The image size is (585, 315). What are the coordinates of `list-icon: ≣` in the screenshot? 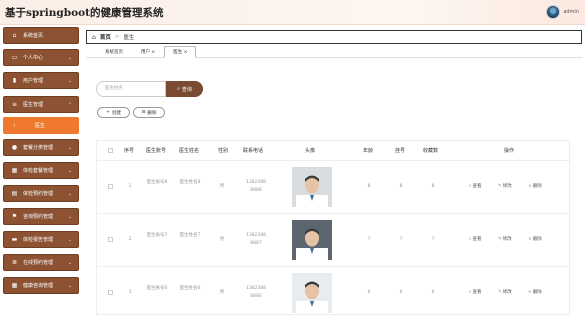 It's located at (14, 262).